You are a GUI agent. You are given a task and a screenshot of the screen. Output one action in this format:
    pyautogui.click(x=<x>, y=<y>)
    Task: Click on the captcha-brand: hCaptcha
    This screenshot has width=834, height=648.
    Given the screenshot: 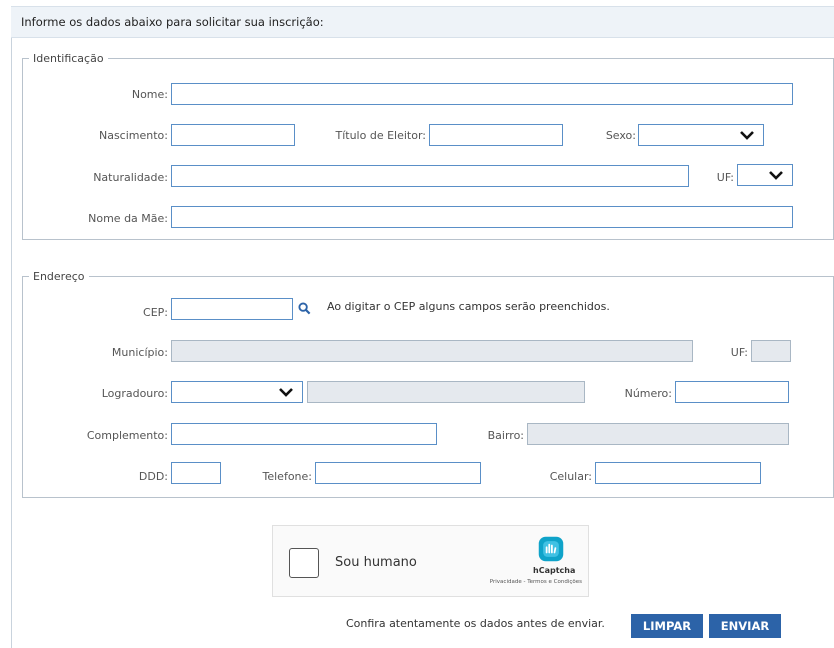 What is the action you would take?
    pyautogui.click(x=554, y=570)
    